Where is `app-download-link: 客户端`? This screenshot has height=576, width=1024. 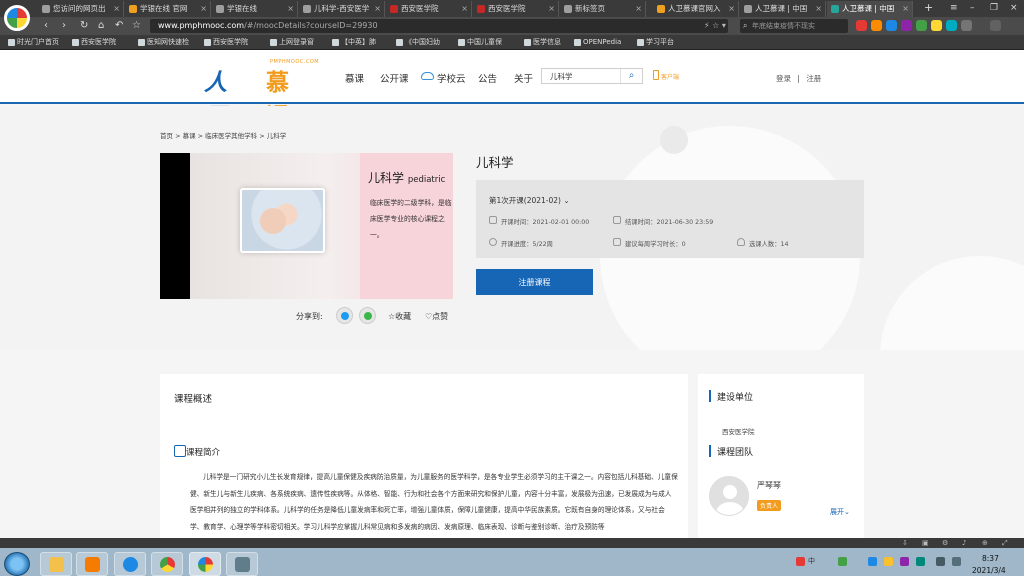 app-download-link: 客户端 is located at coordinates (666, 75).